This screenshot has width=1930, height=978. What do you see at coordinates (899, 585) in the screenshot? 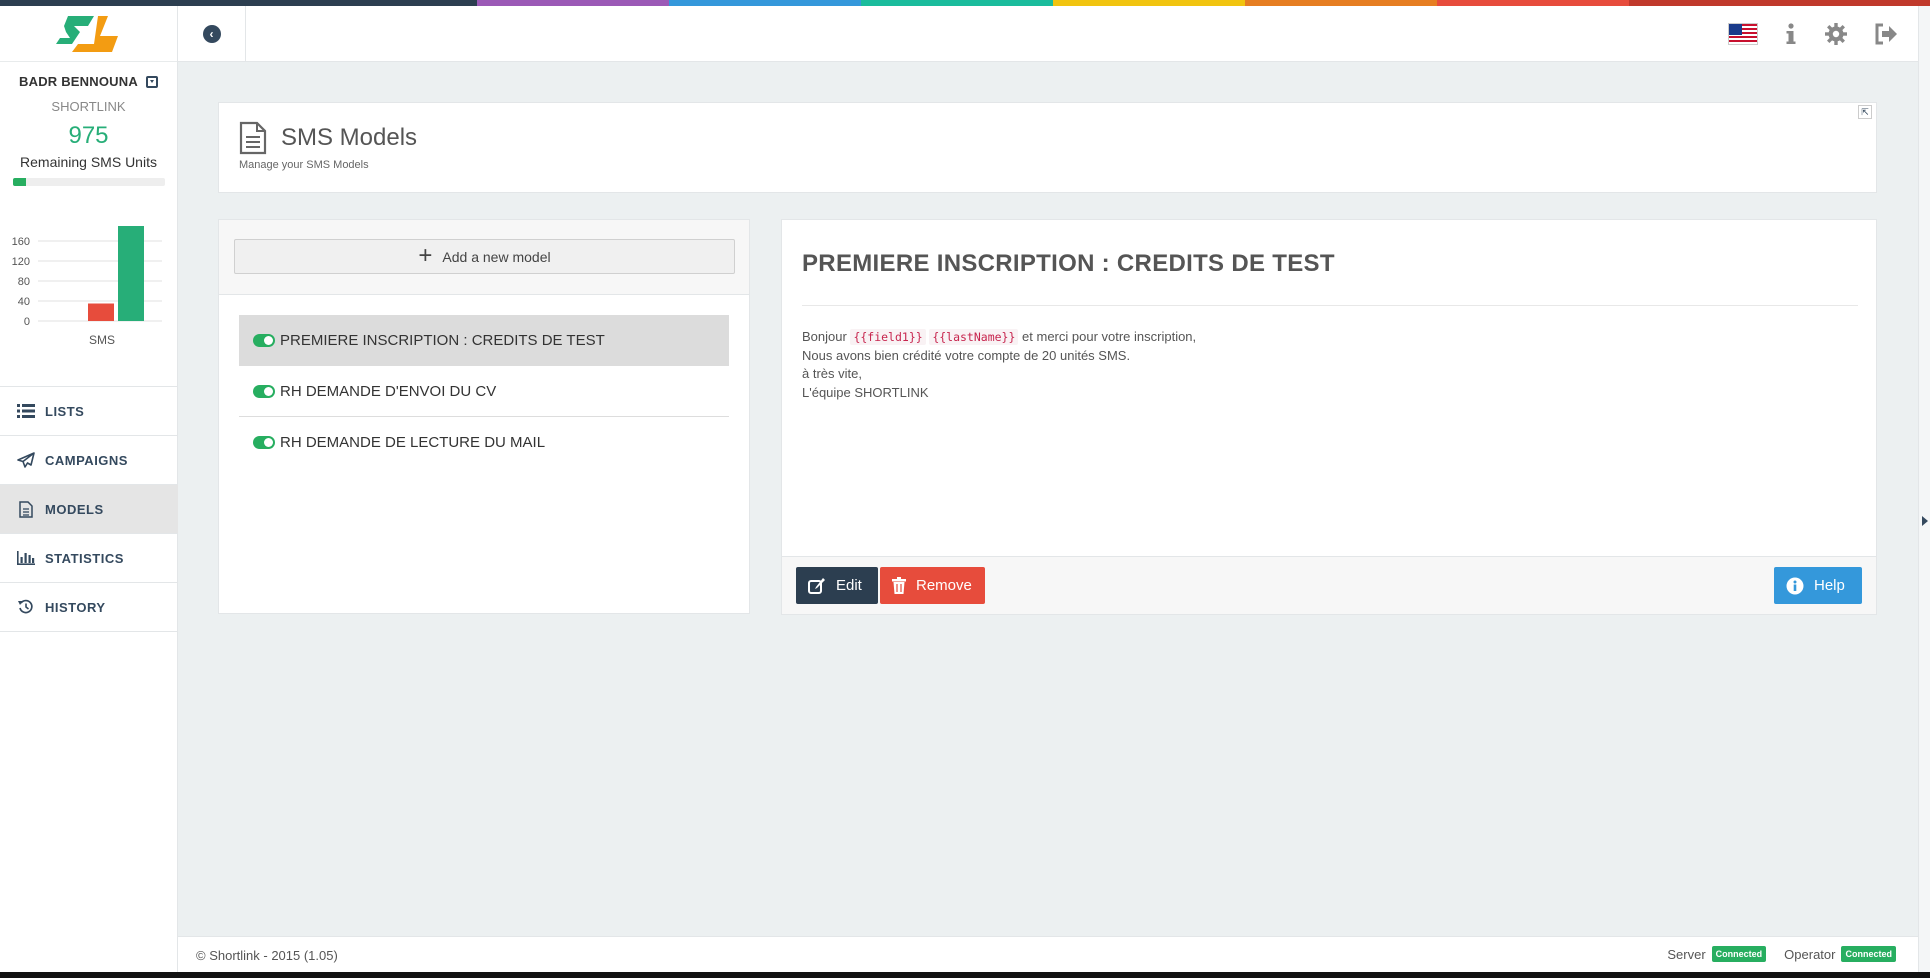
I see `trash-icon` at bounding box center [899, 585].